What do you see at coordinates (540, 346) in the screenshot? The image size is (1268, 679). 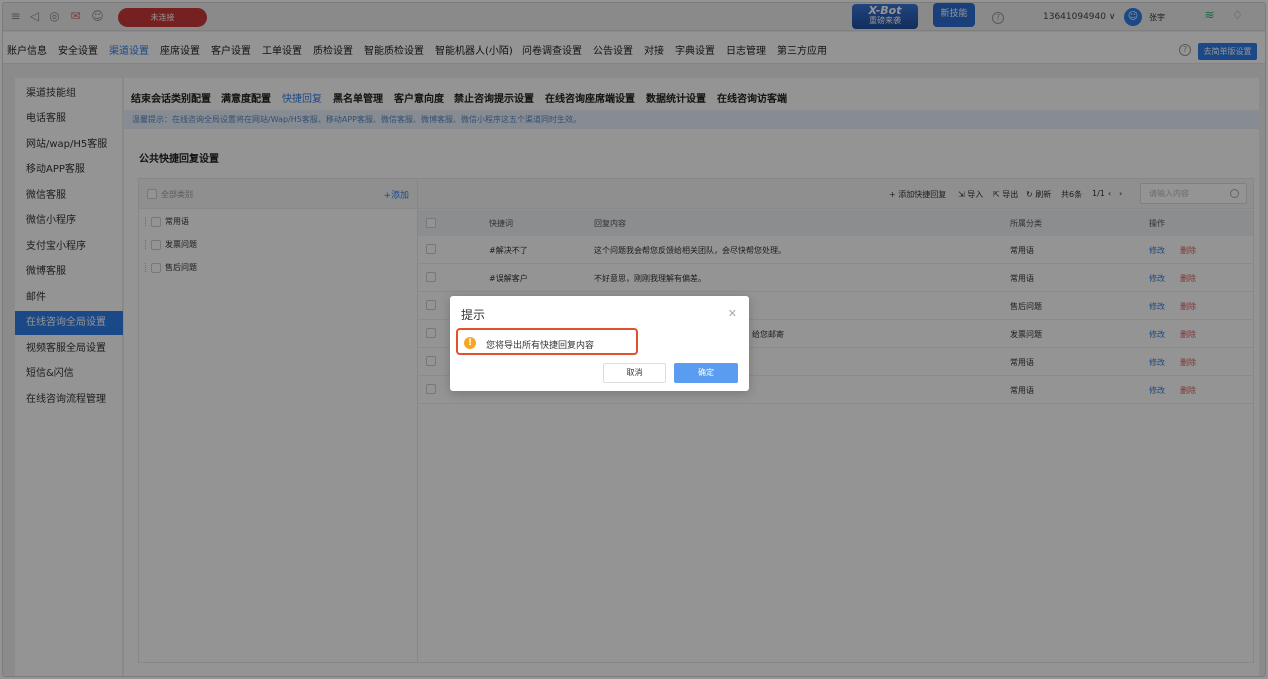 I see `dialog-message: 您将导出所有快捷回复内容` at bounding box center [540, 346].